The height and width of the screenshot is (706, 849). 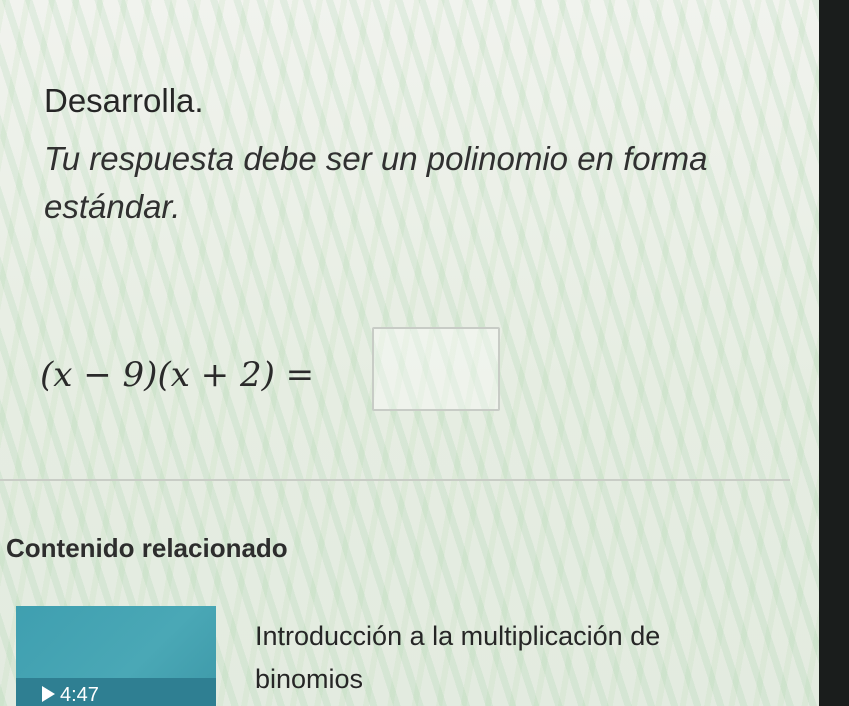 What do you see at coordinates (395, 480) in the screenshot?
I see `section-divider` at bounding box center [395, 480].